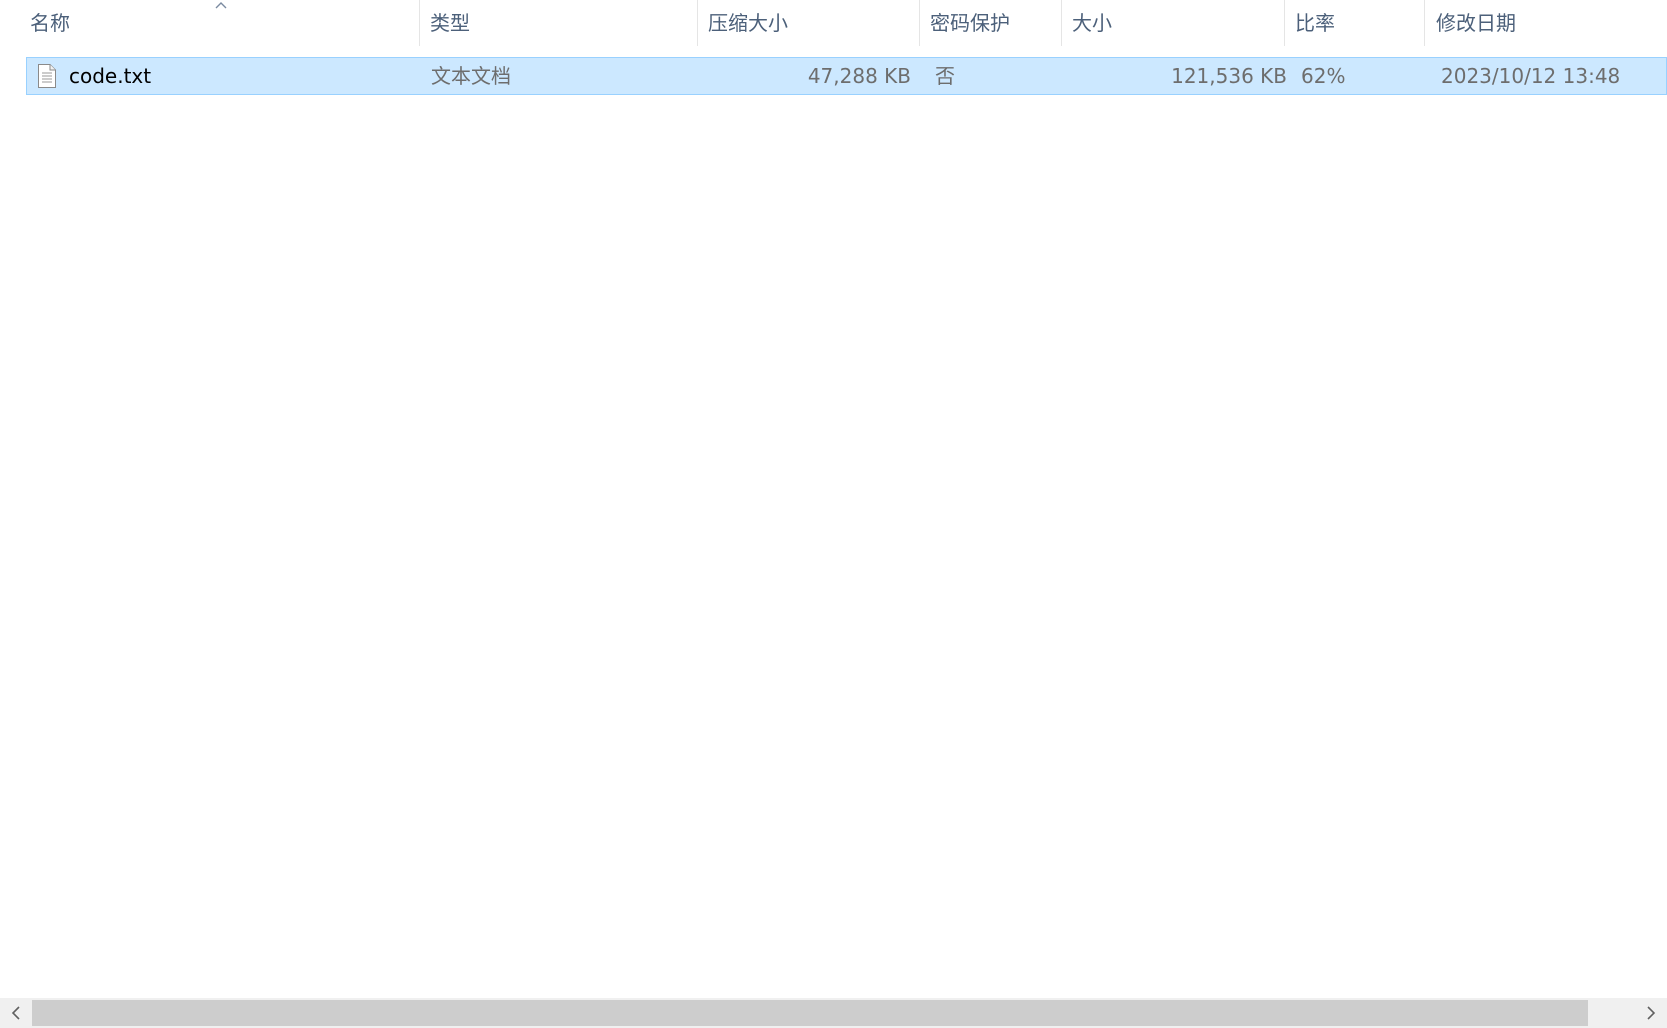 This screenshot has height=1028, width=1667. What do you see at coordinates (813, 23) in the screenshot?
I see `column-header-compressed-size: 压缩大小` at bounding box center [813, 23].